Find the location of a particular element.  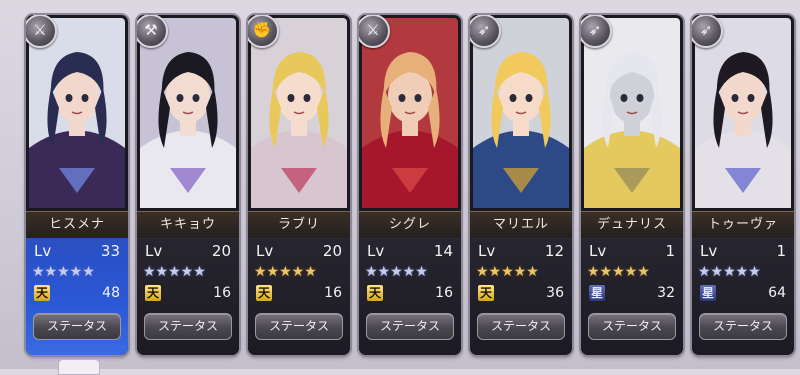

character-name: デュナリス is located at coordinates (632, 225).